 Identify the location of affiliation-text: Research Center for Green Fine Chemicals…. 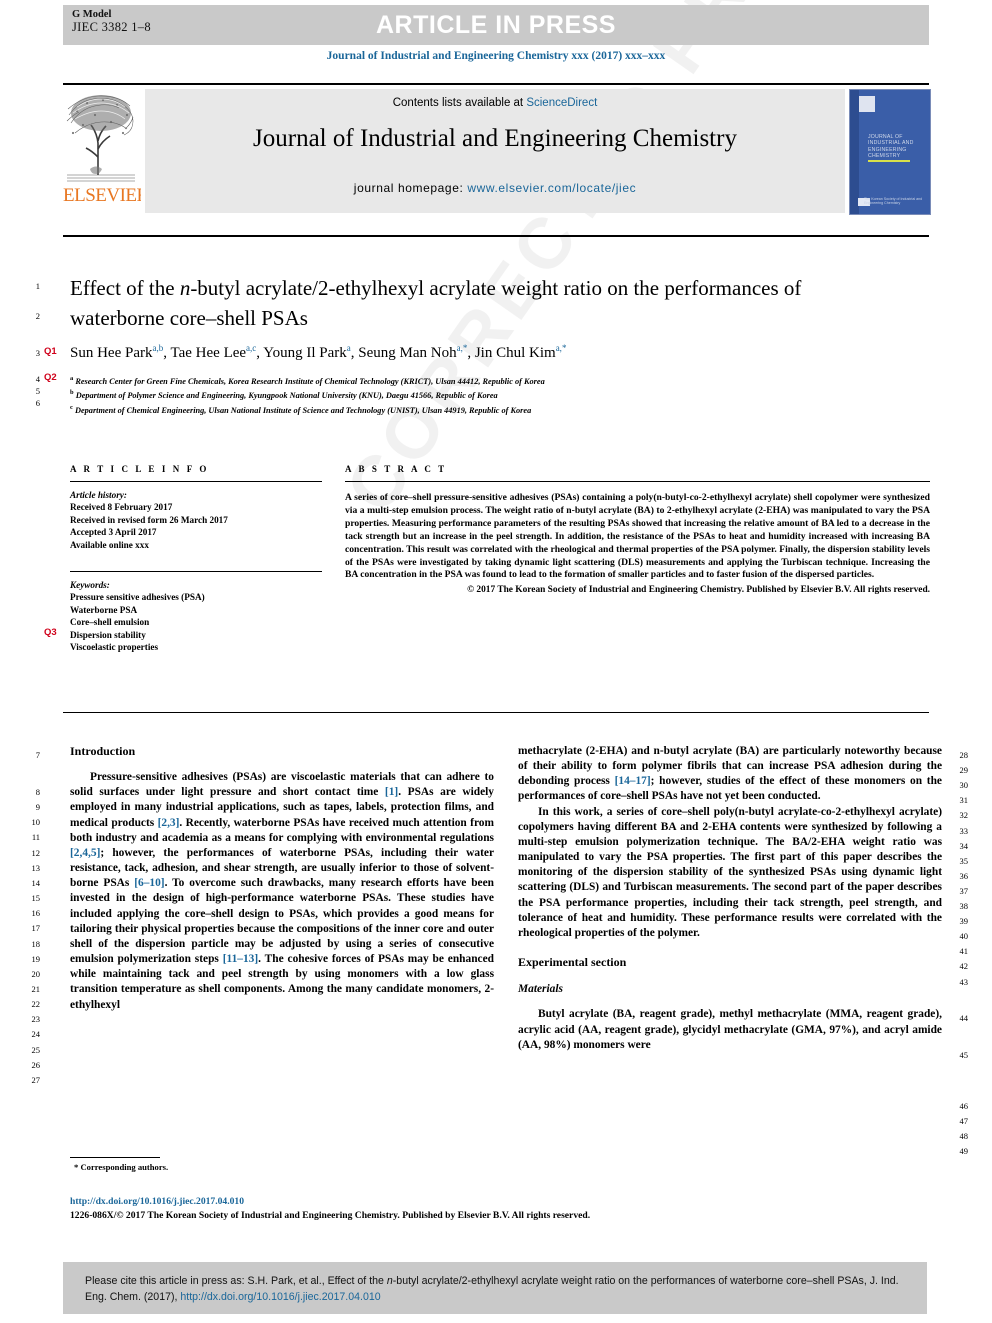
(310, 381).